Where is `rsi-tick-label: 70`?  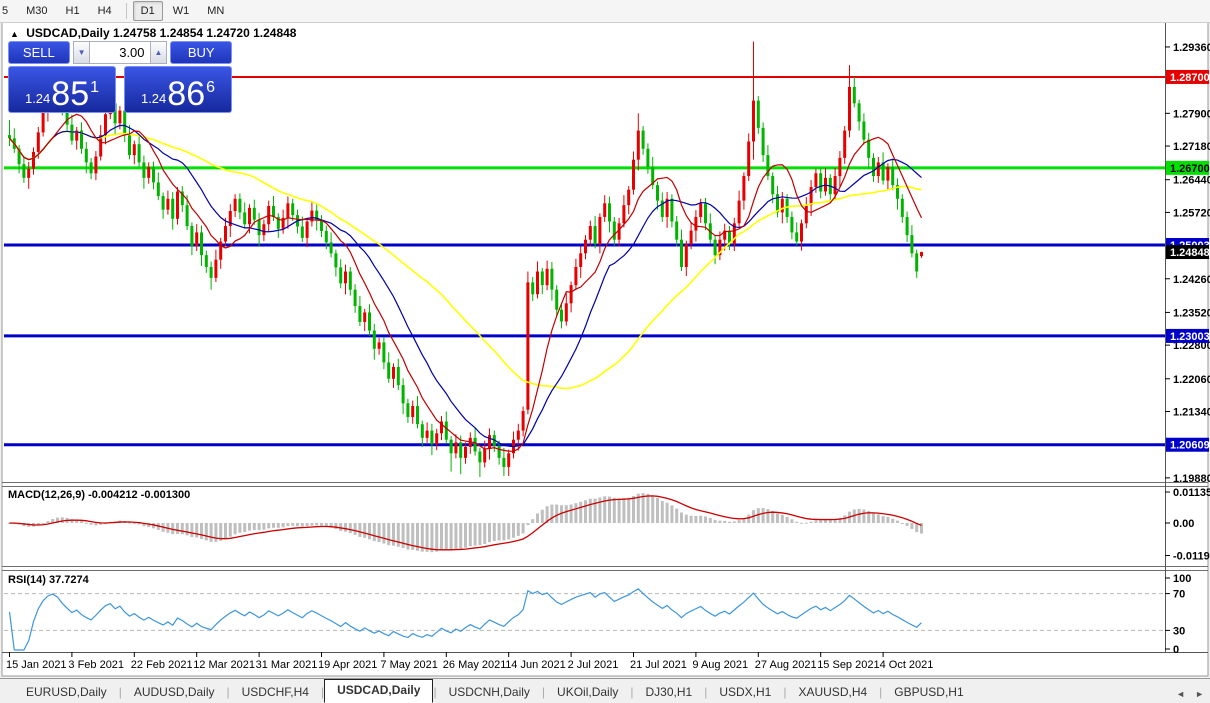
rsi-tick-label: 70 is located at coordinates (1179, 595).